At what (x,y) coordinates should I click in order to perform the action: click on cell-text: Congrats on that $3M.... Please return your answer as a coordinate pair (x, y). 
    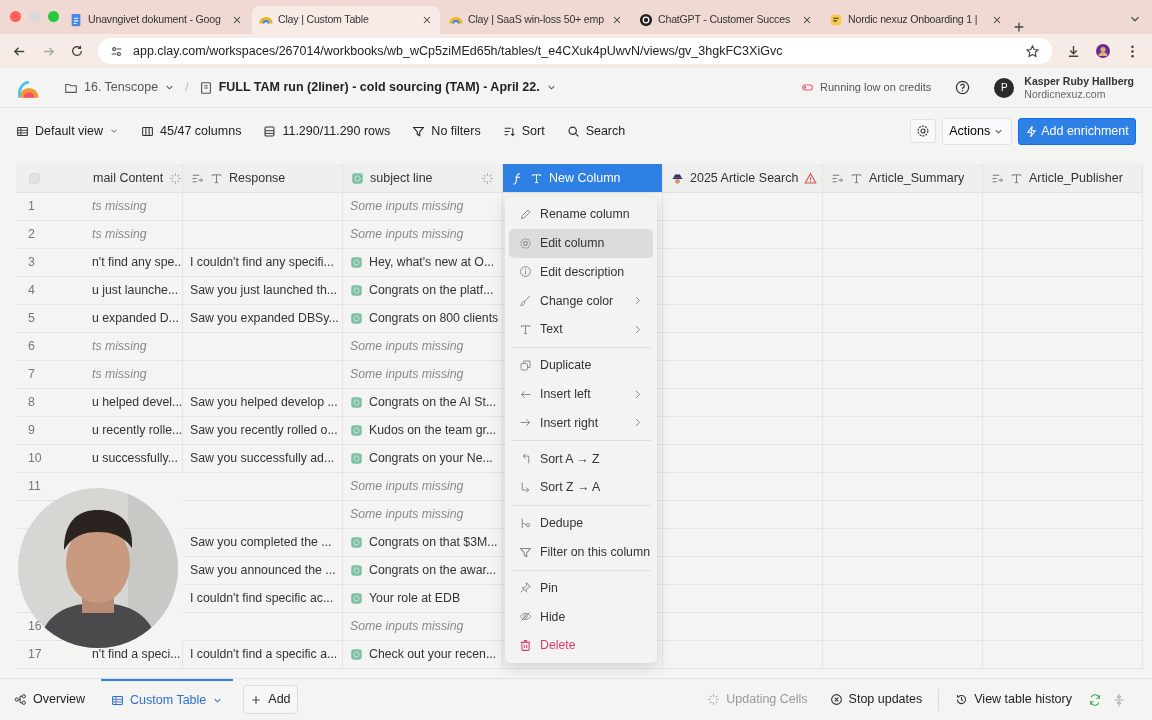
    Looking at the image, I should click on (433, 543).